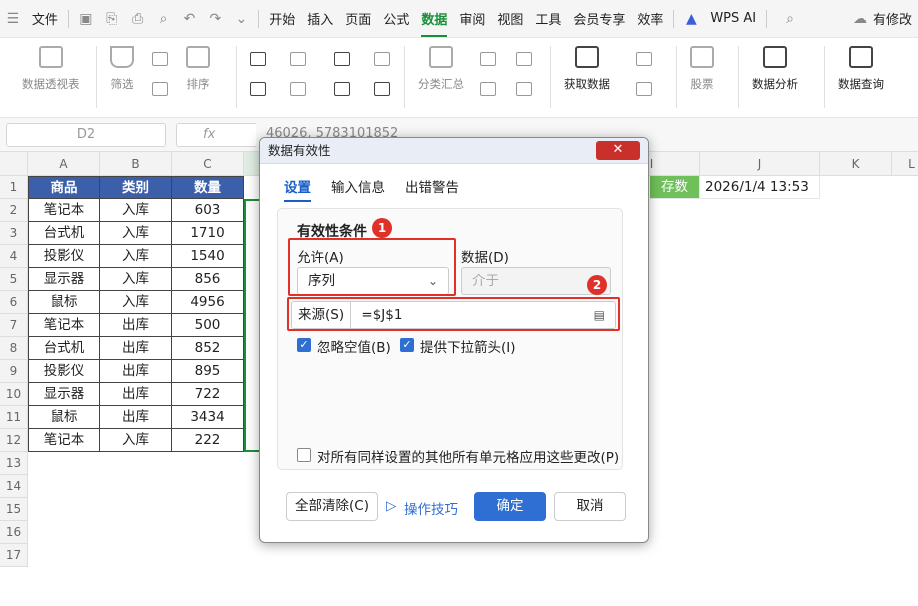 Image resolution: width=918 pixels, height=606 pixels. What do you see at coordinates (14, 302) in the screenshot?
I see `row-header: 6` at bounding box center [14, 302].